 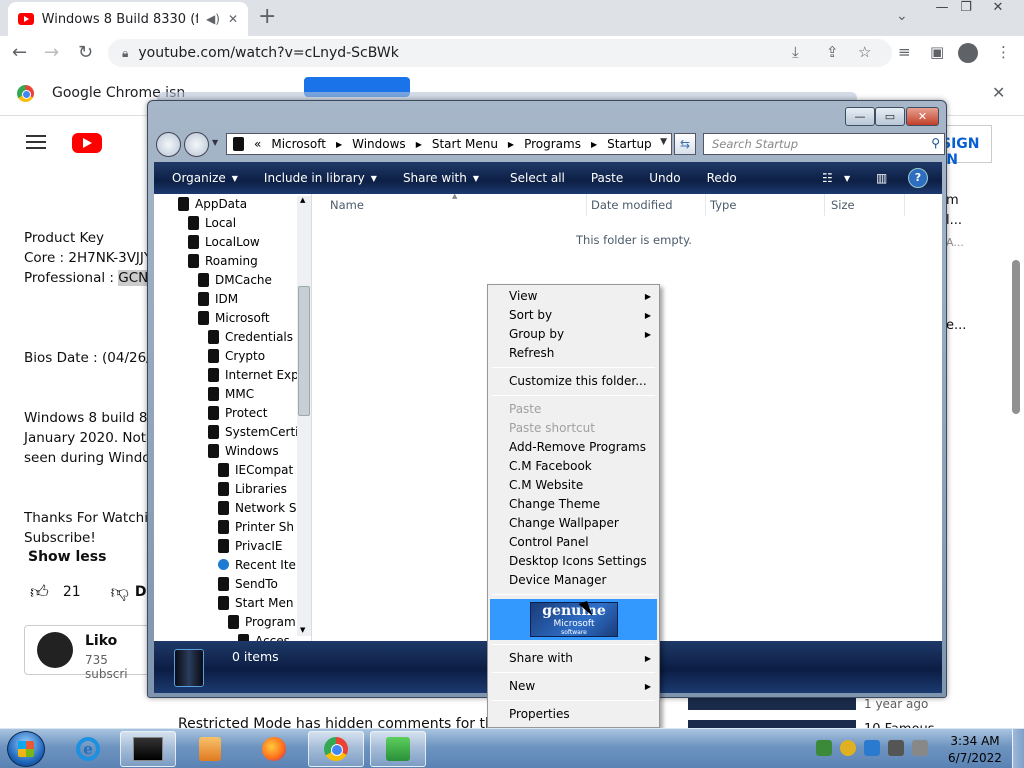 I want to click on menu-item: C.M Website, so click(x=573, y=485).